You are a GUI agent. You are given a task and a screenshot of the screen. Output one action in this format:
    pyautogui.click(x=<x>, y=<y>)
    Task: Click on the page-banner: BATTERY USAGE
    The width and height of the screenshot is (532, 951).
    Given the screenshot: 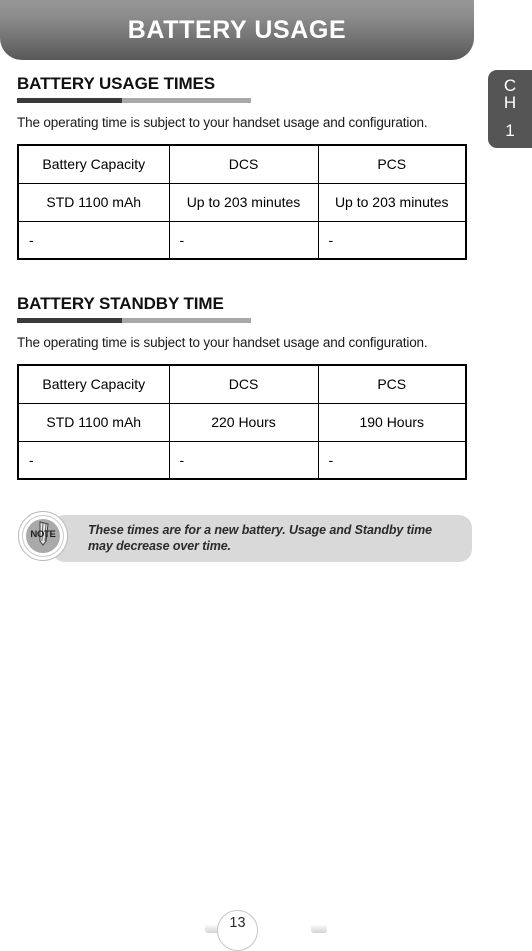 What is the action you would take?
    pyautogui.click(x=237, y=30)
    